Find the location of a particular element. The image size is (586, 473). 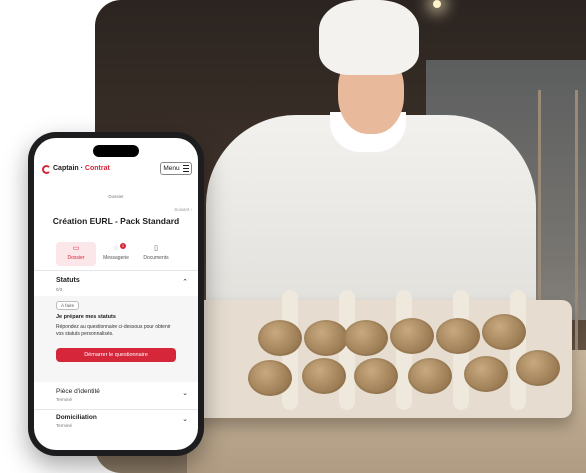

logo-icon is located at coordinates (46, 169).